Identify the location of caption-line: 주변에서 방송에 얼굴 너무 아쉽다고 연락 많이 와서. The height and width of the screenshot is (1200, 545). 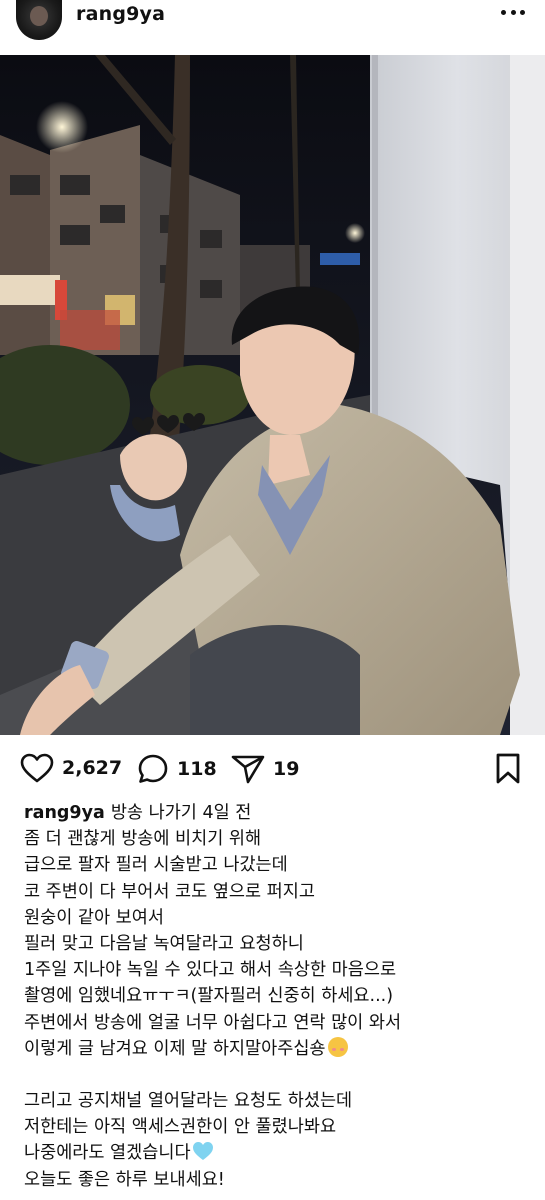
(213, 1022).